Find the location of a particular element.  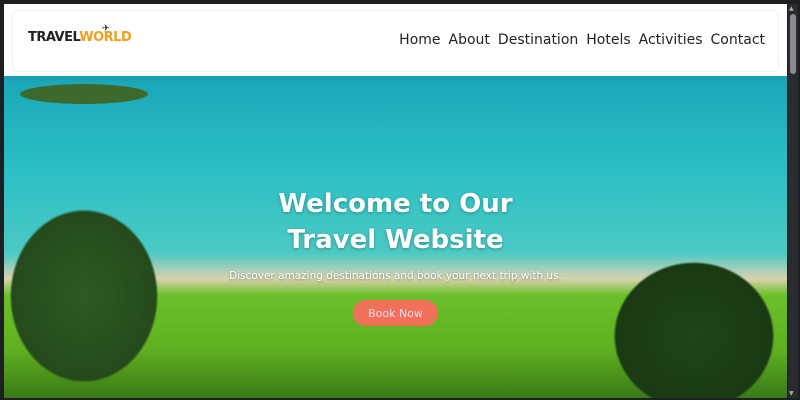

airplane-icon: ✈ is located at coordinates (106, 29).